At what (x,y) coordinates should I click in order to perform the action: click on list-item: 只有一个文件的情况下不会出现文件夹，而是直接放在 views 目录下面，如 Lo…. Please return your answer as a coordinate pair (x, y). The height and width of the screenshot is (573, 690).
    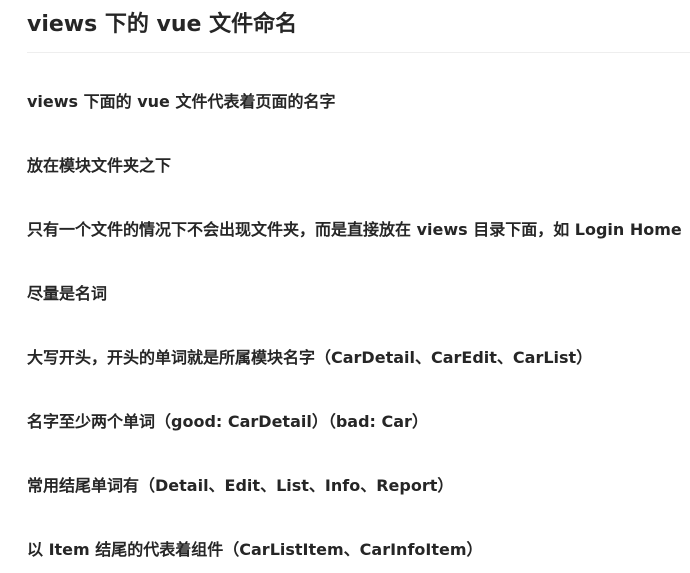
    Looking at the image, I should click on (354, 229).